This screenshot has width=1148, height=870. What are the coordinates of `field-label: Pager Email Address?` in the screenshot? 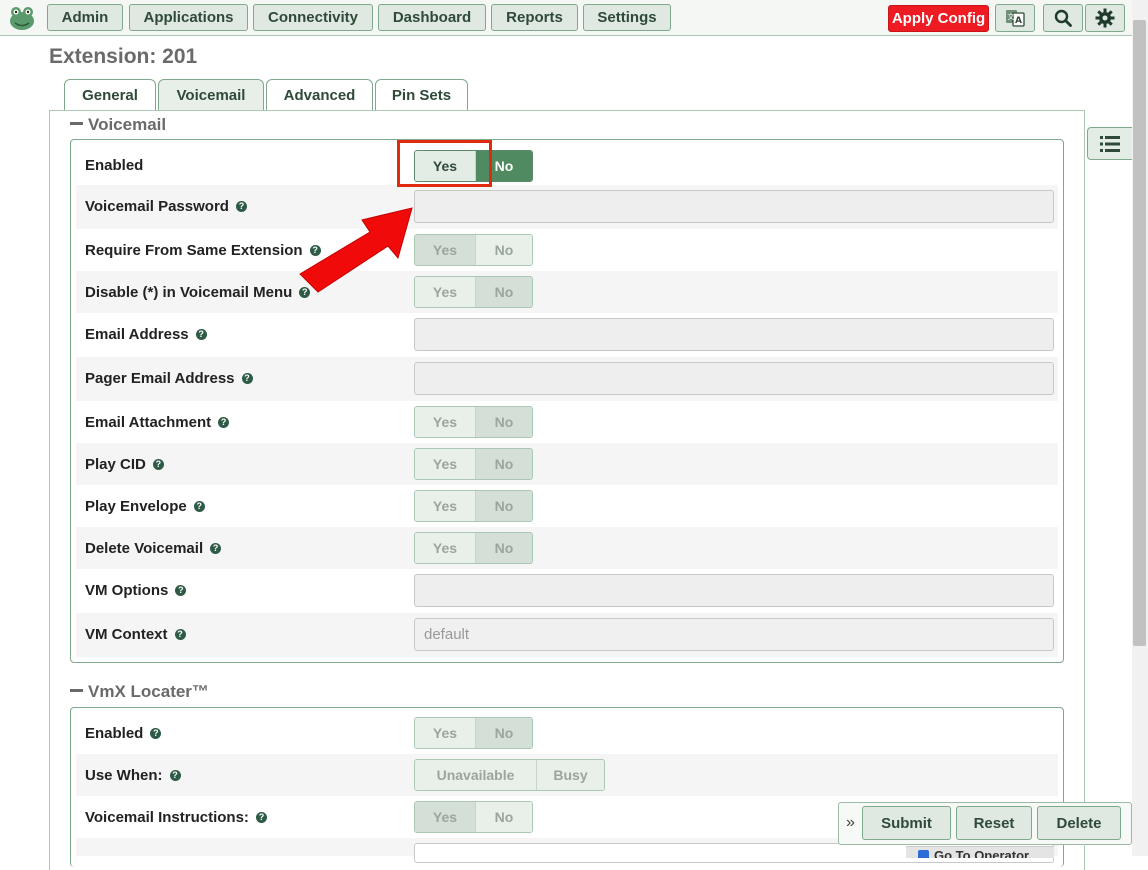 It's located at (169, 378).